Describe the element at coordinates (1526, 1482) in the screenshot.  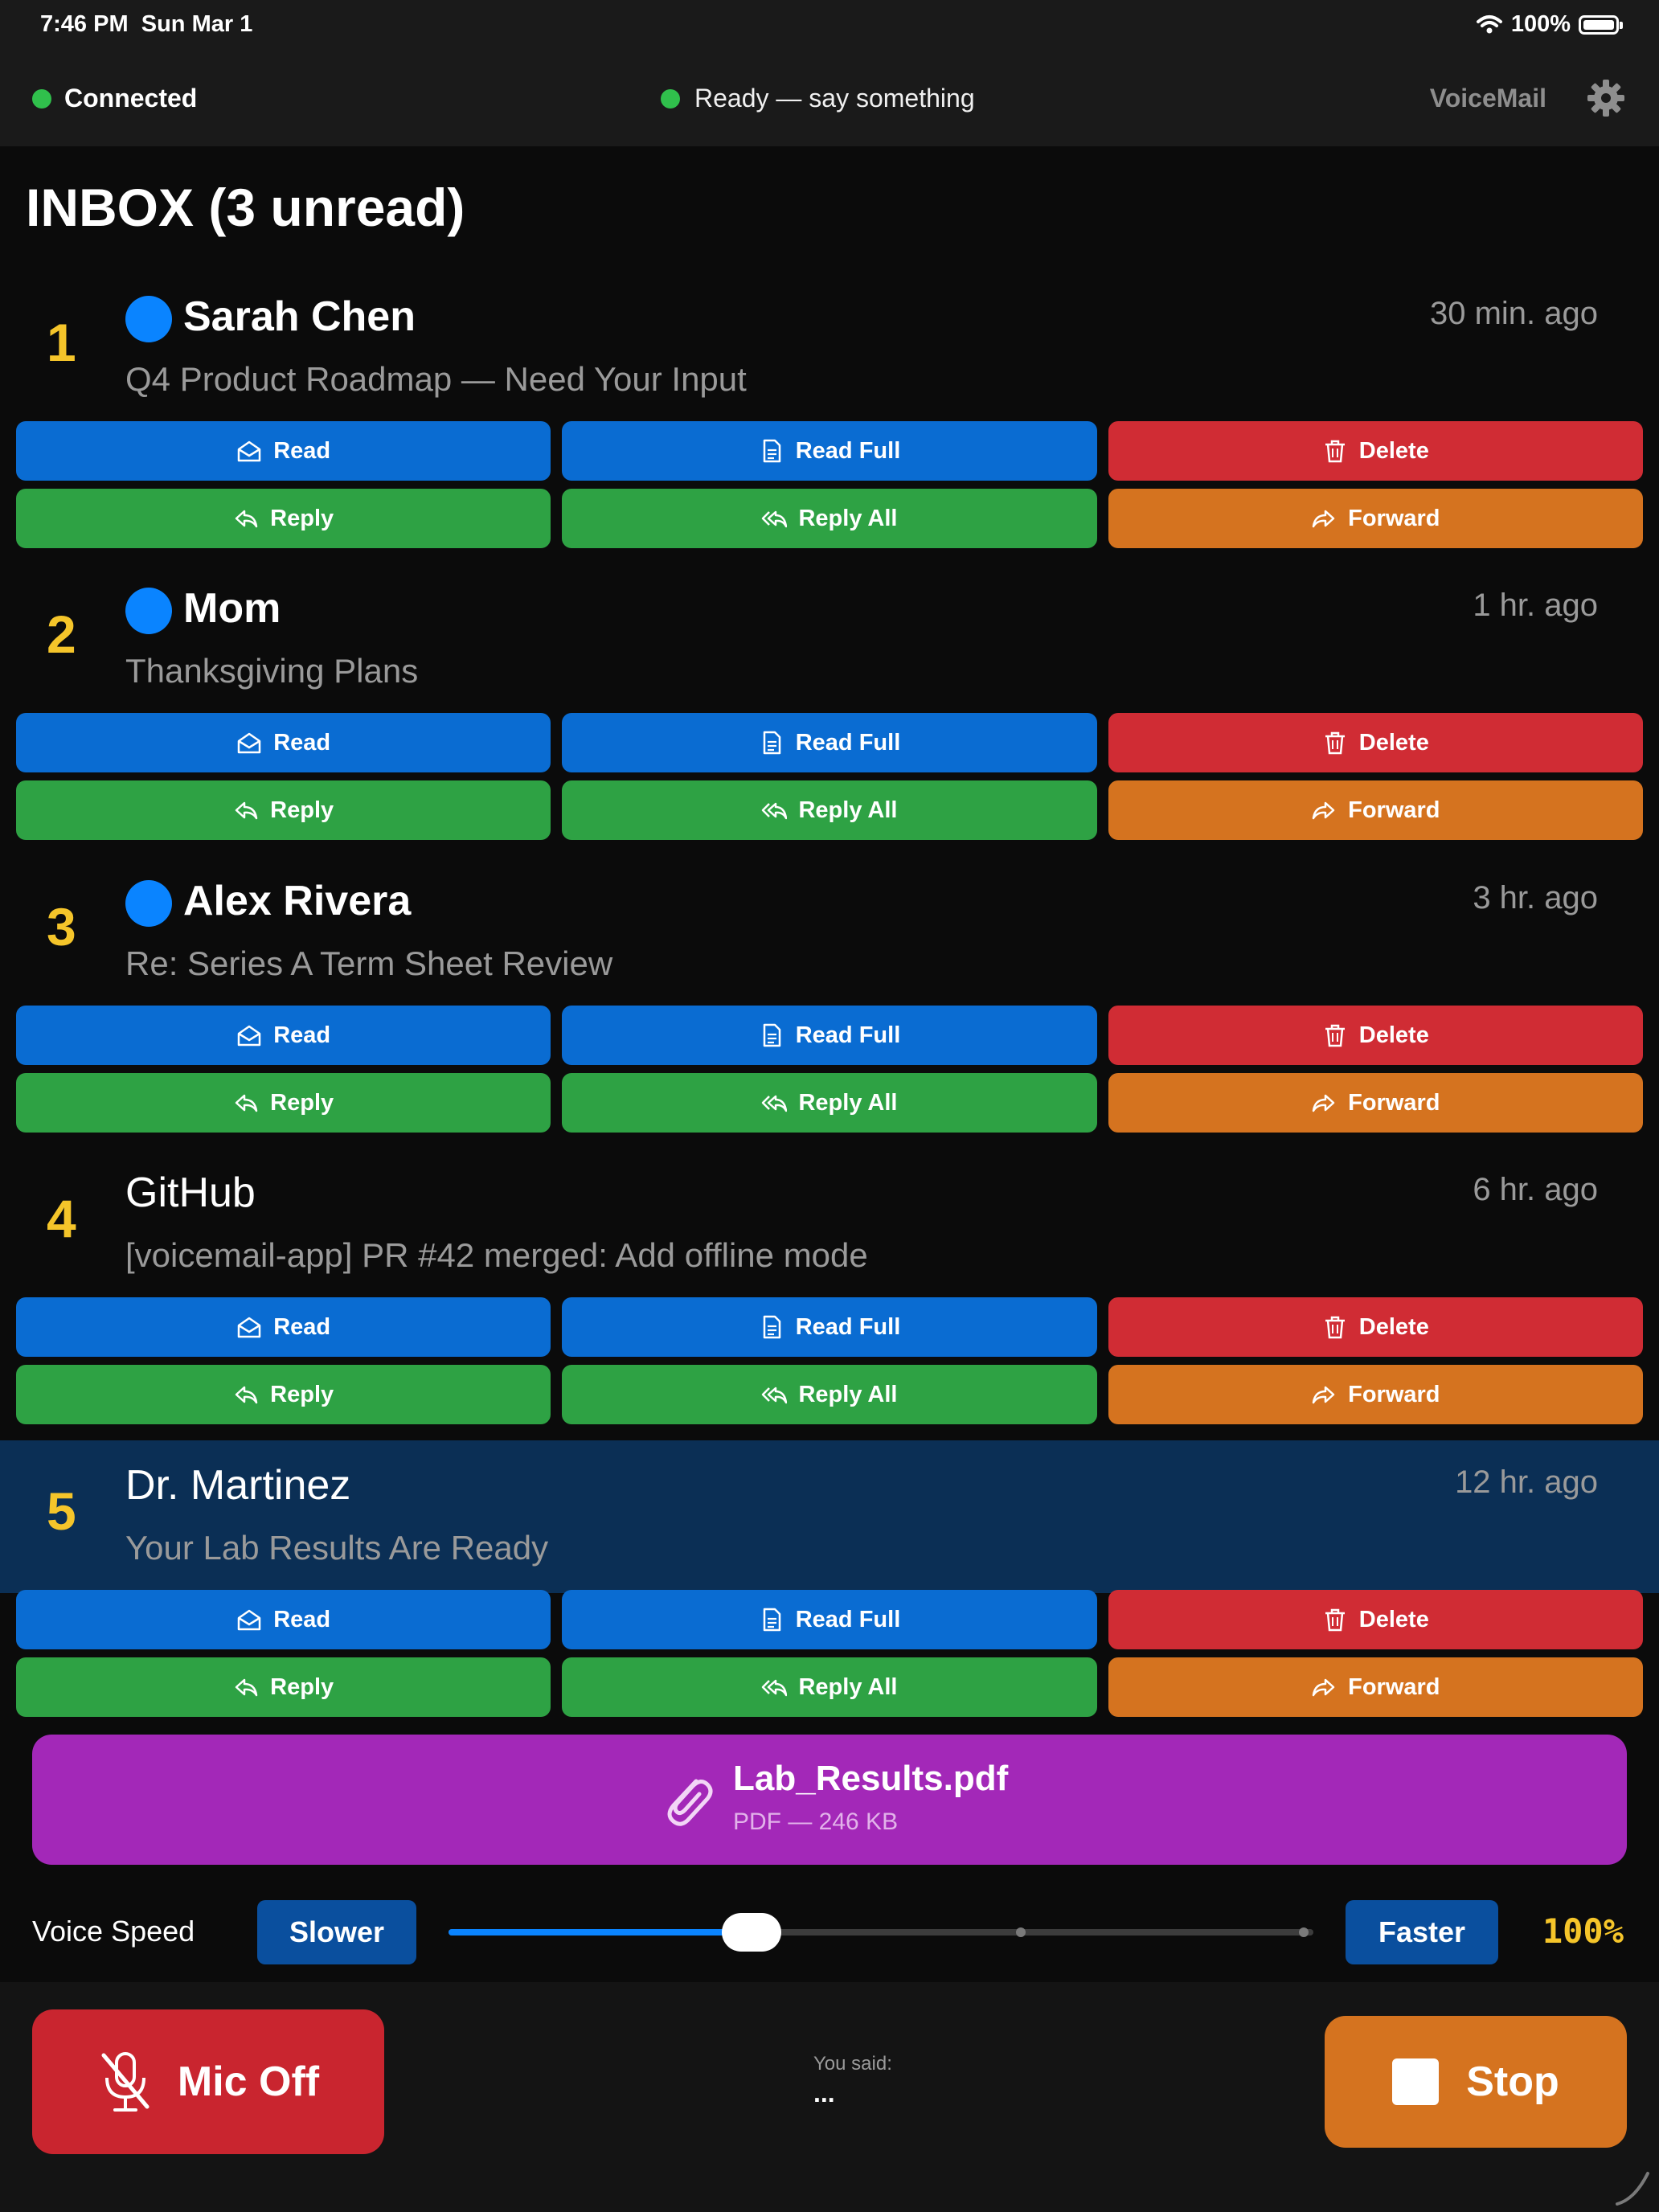
I see `email-time: 12 hr. ago` at that location.